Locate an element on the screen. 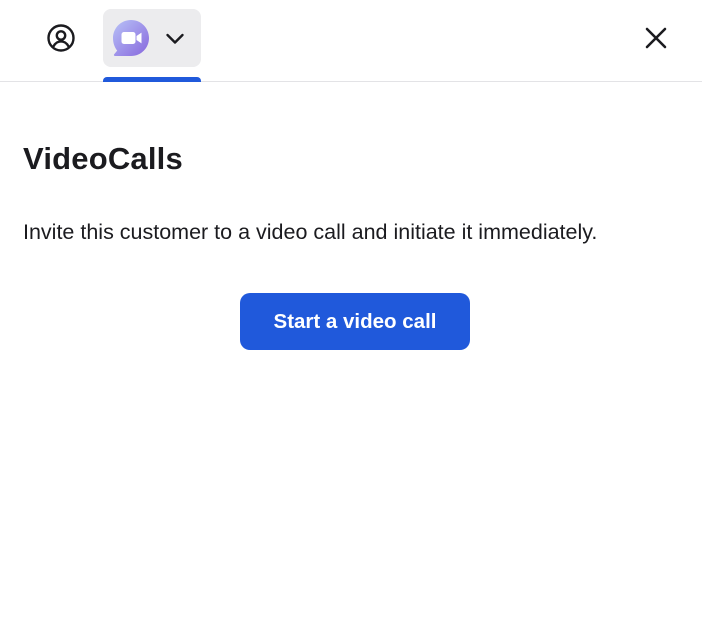  close-icon is located at coordinates (656, 38).